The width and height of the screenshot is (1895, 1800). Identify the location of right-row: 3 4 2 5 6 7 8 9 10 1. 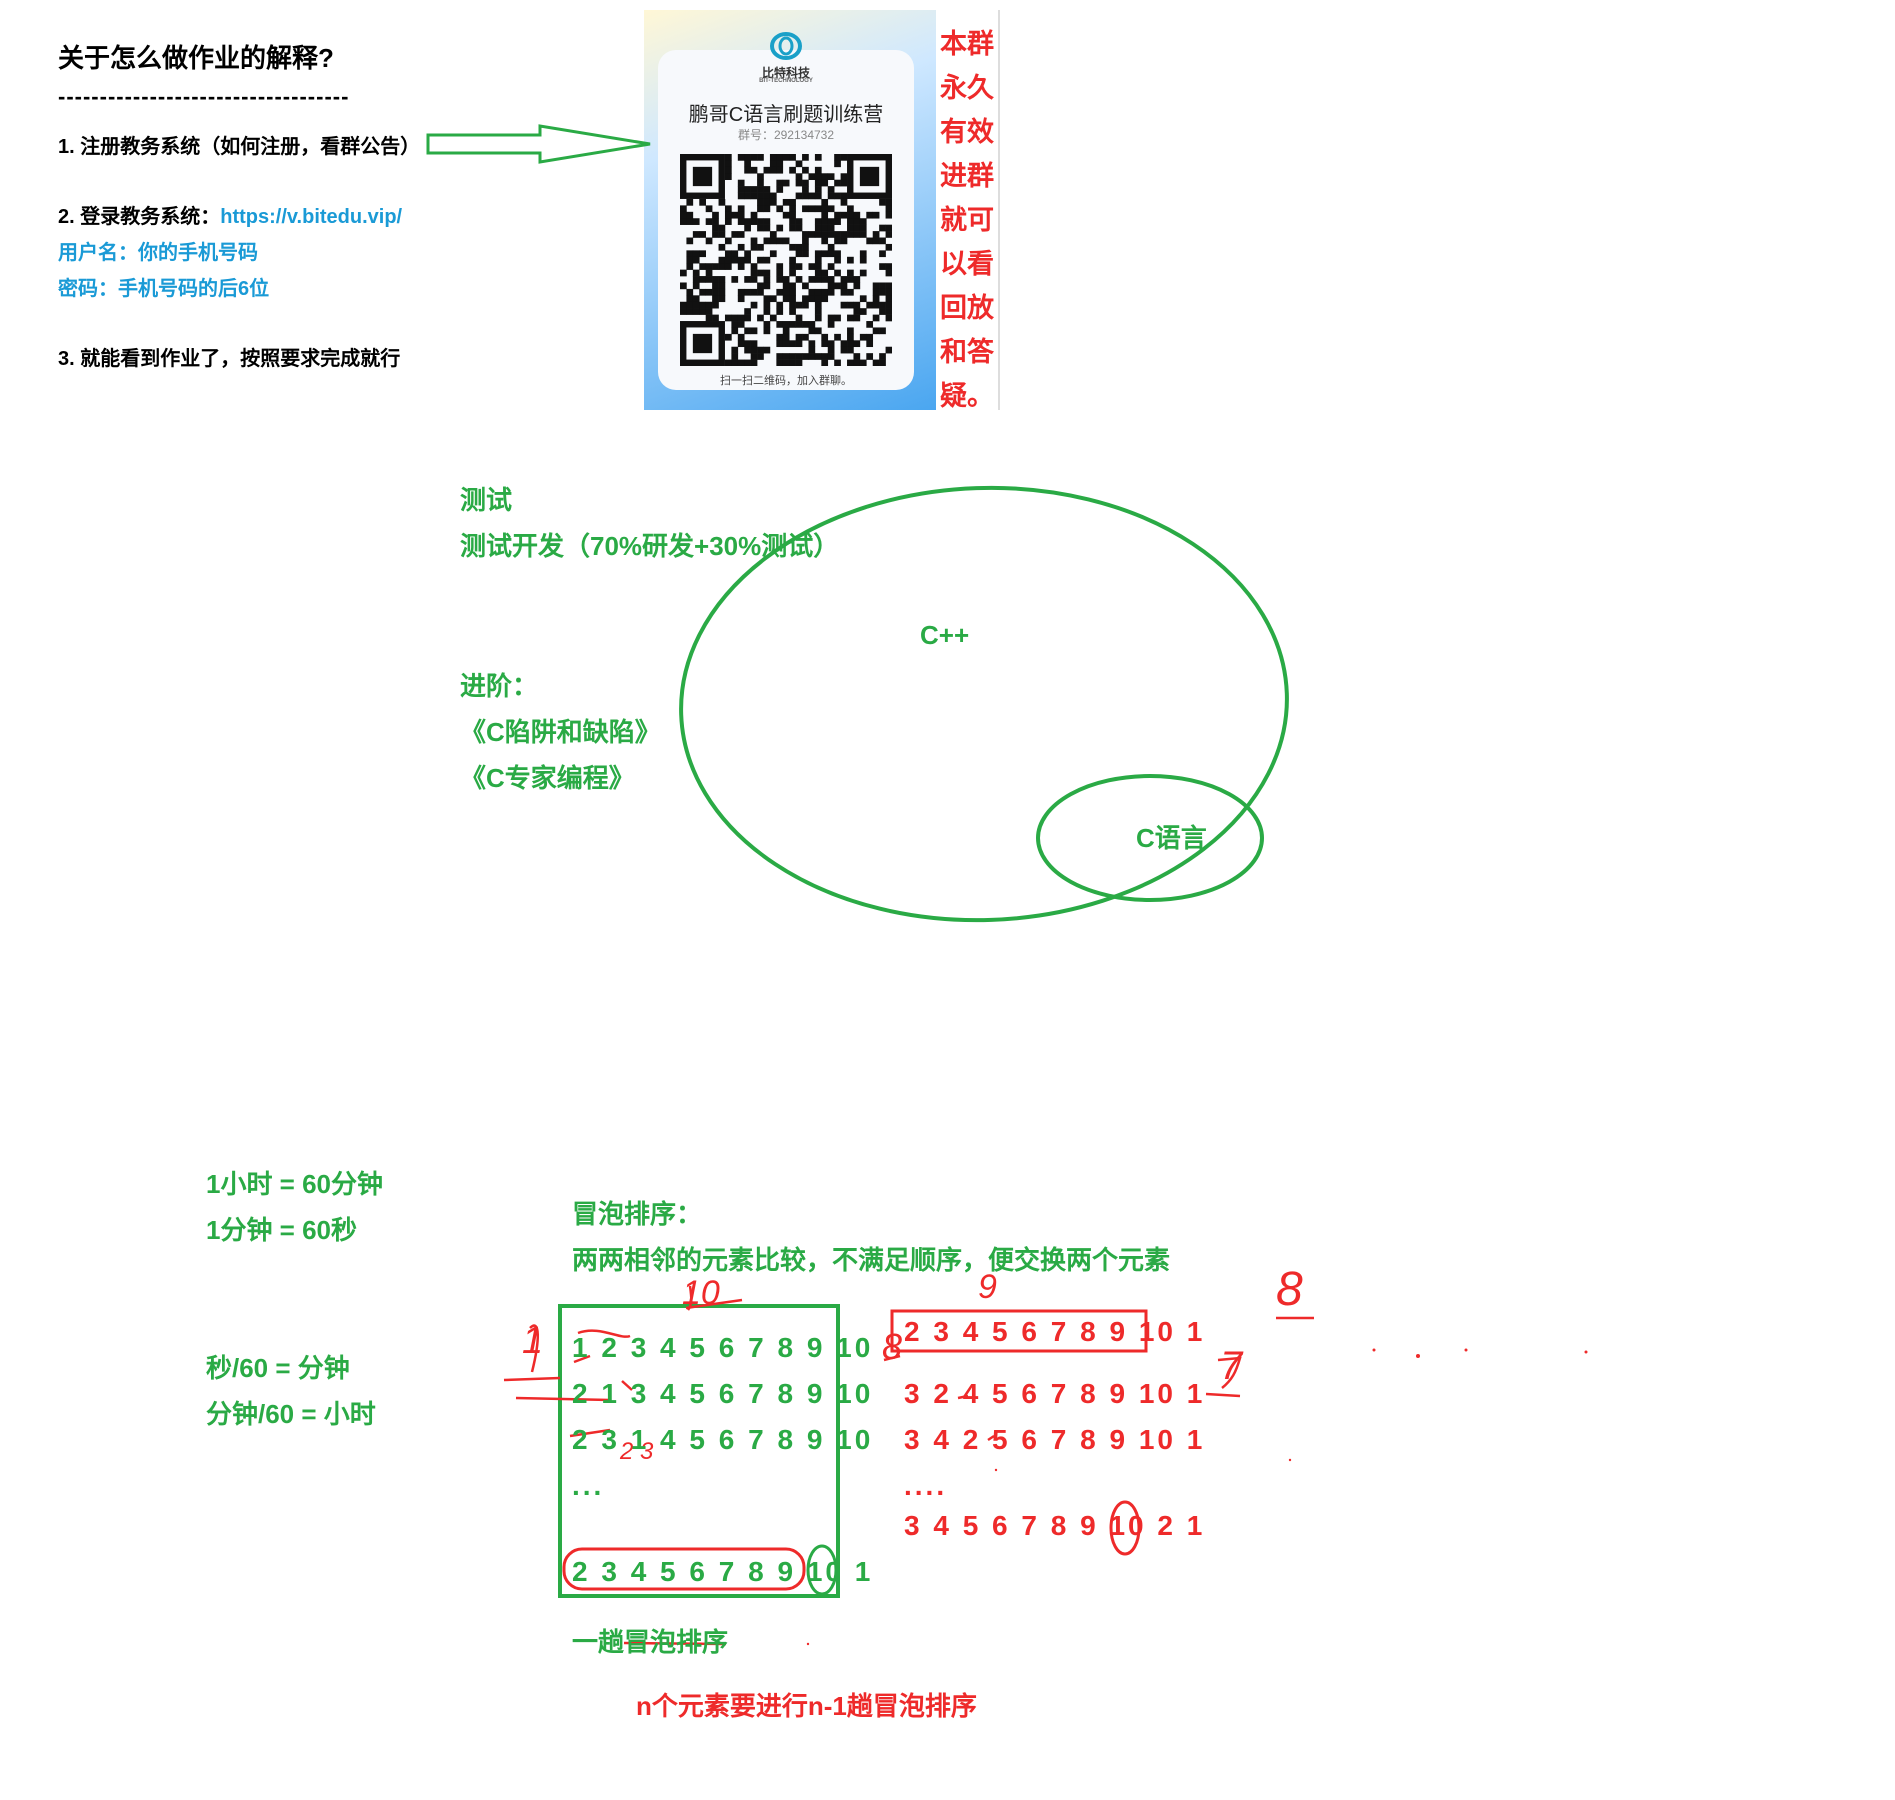
(1055, 1439).